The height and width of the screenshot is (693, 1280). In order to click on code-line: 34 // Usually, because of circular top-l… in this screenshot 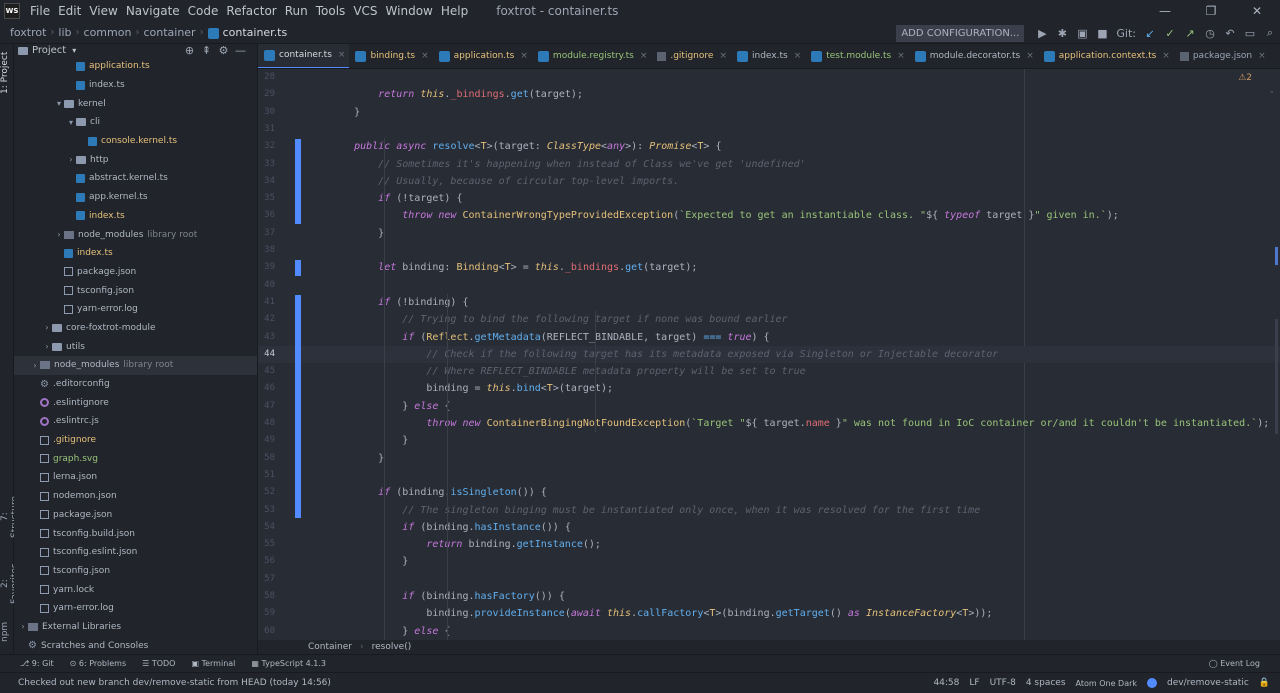, I will do `click(769, 181)`.